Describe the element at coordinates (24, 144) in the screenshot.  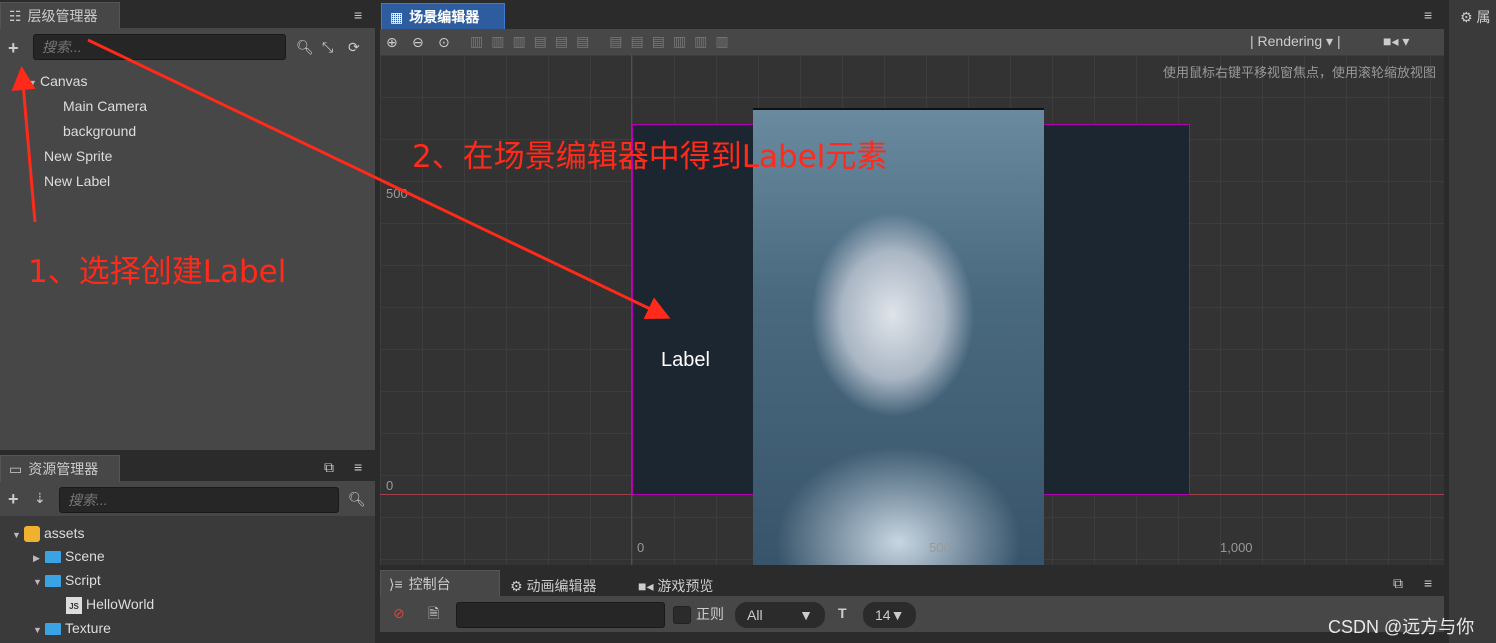
I see `arrow-to-add-button` at that location.